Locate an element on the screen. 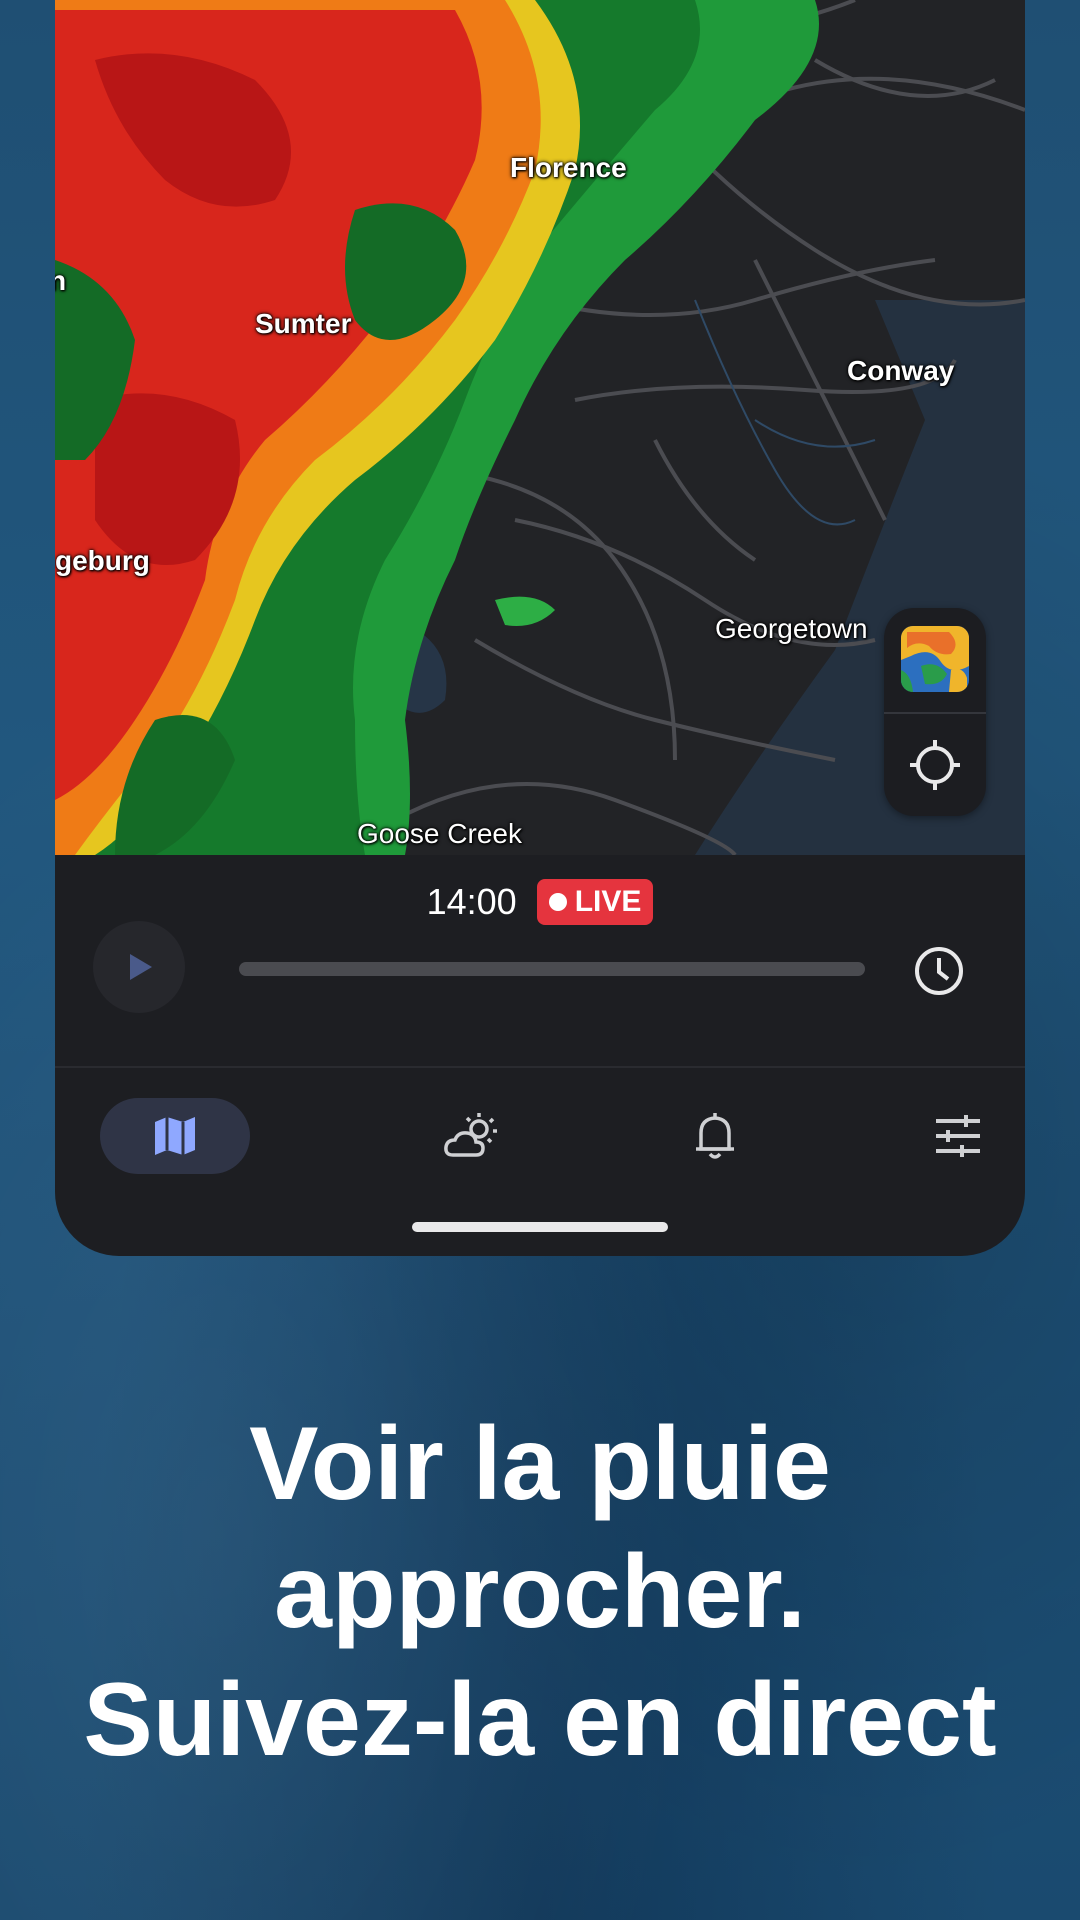  headline-line-3: Suivez-la en direct is located at coordinates (540, 1720).